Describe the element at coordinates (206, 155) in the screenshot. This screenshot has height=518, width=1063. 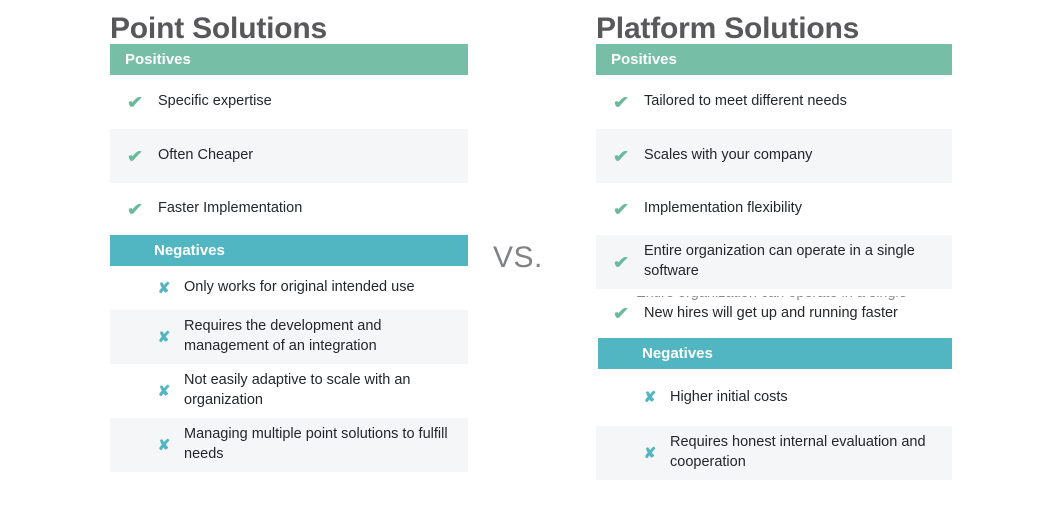
I see `list-item-label: Often Cheaper` at that location.